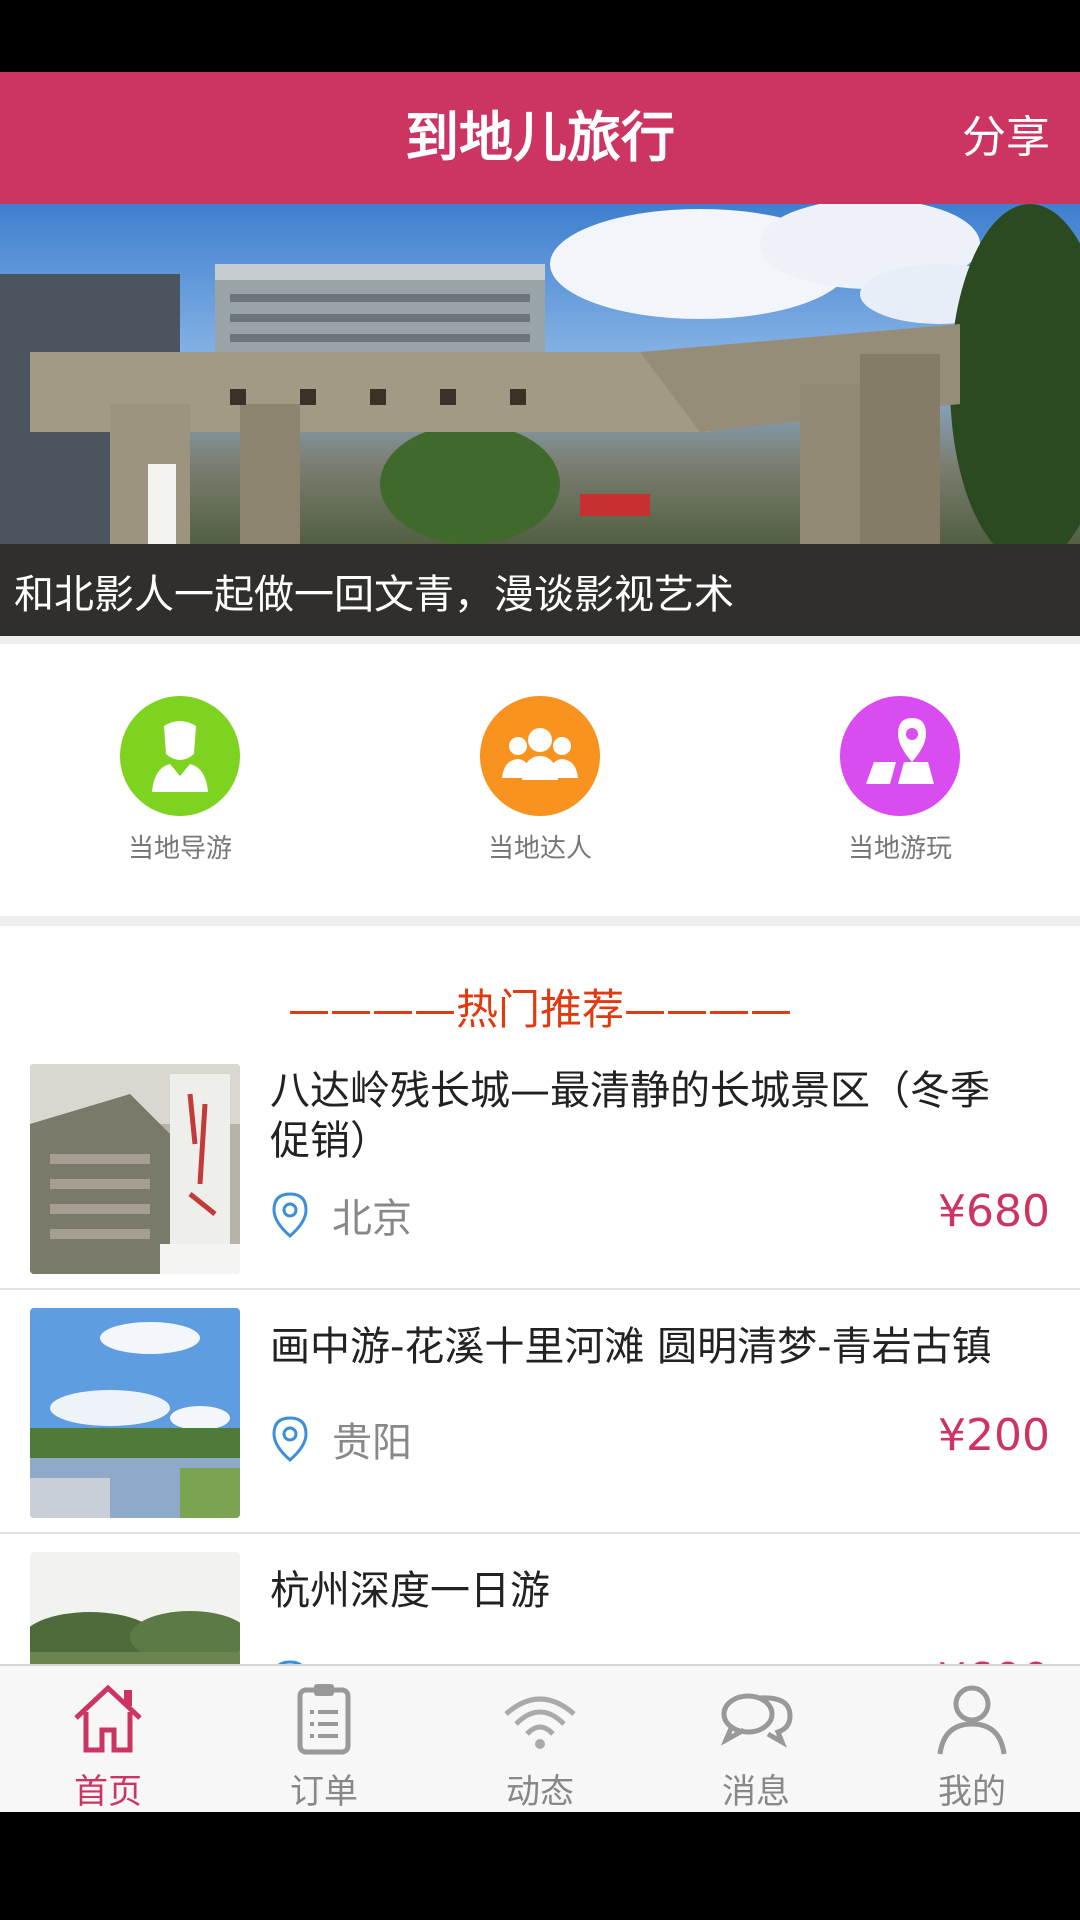  I want to click on list-item: 画中游-花溪十里河滩 圆明清梦-青岩古镇 贵阳 ¥200, so click(540, 1412).